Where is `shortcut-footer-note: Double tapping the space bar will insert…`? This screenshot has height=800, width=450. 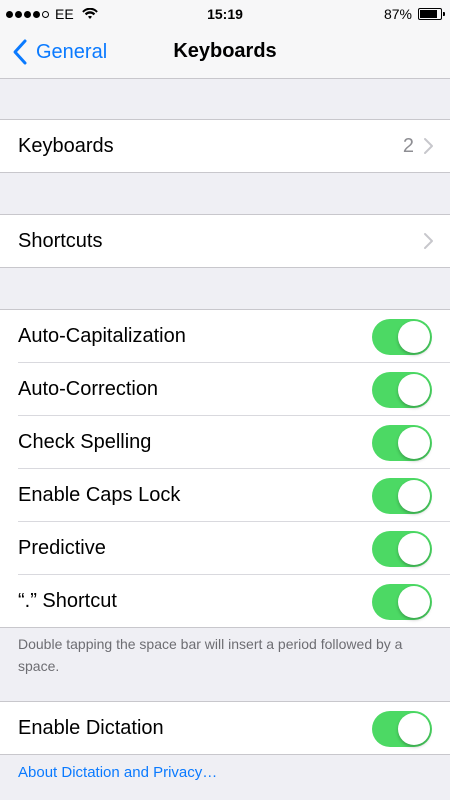
shortcut-footer-note: Double tapping the space bar will insert… is located at coordinates (210, 655).